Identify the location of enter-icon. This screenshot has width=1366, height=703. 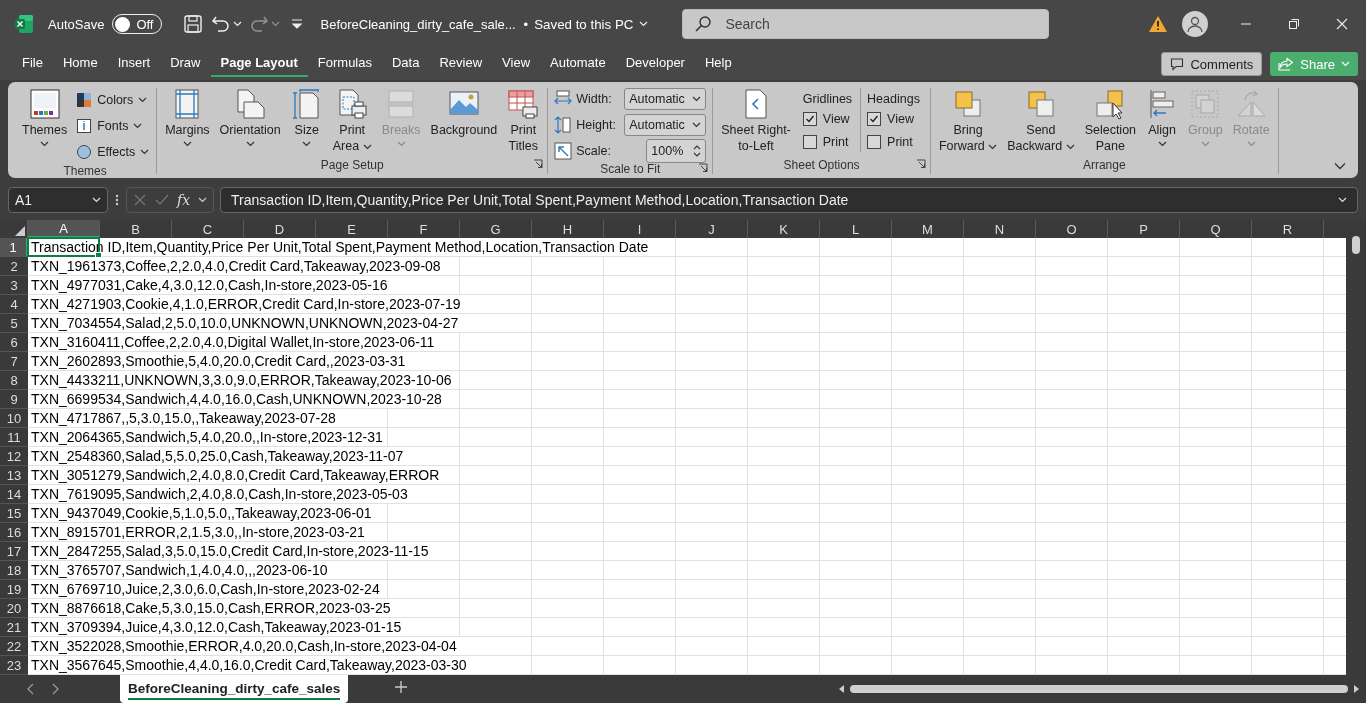
(162, 200).